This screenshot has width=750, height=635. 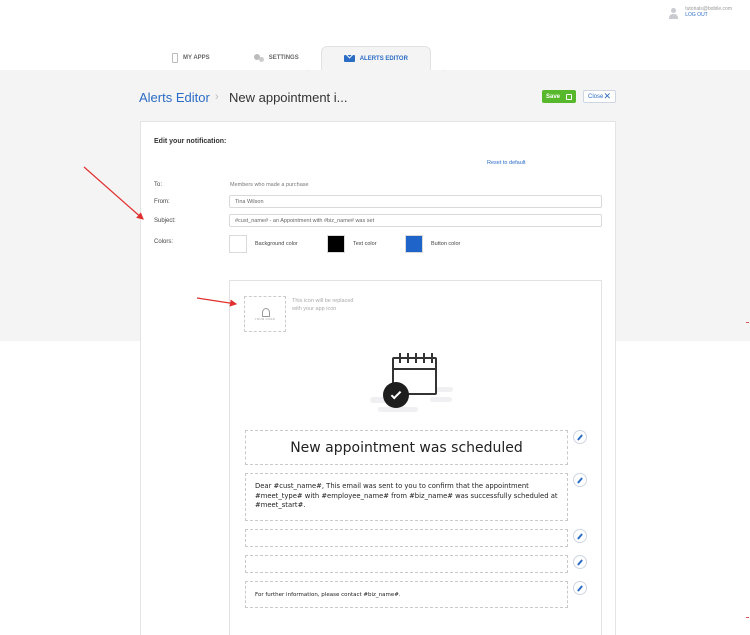 What do you see at coordinates (174, 97) in the screenshot?
I see `breadcrumb-alerts-editor: Alerts Editor` at bounding box center [174, 97].